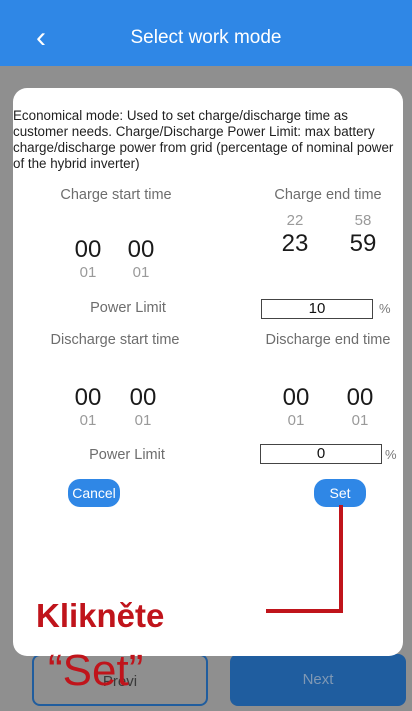 The image size is (412, 711). I want to click on discharge-end-hour: 00, so click(296, 397).